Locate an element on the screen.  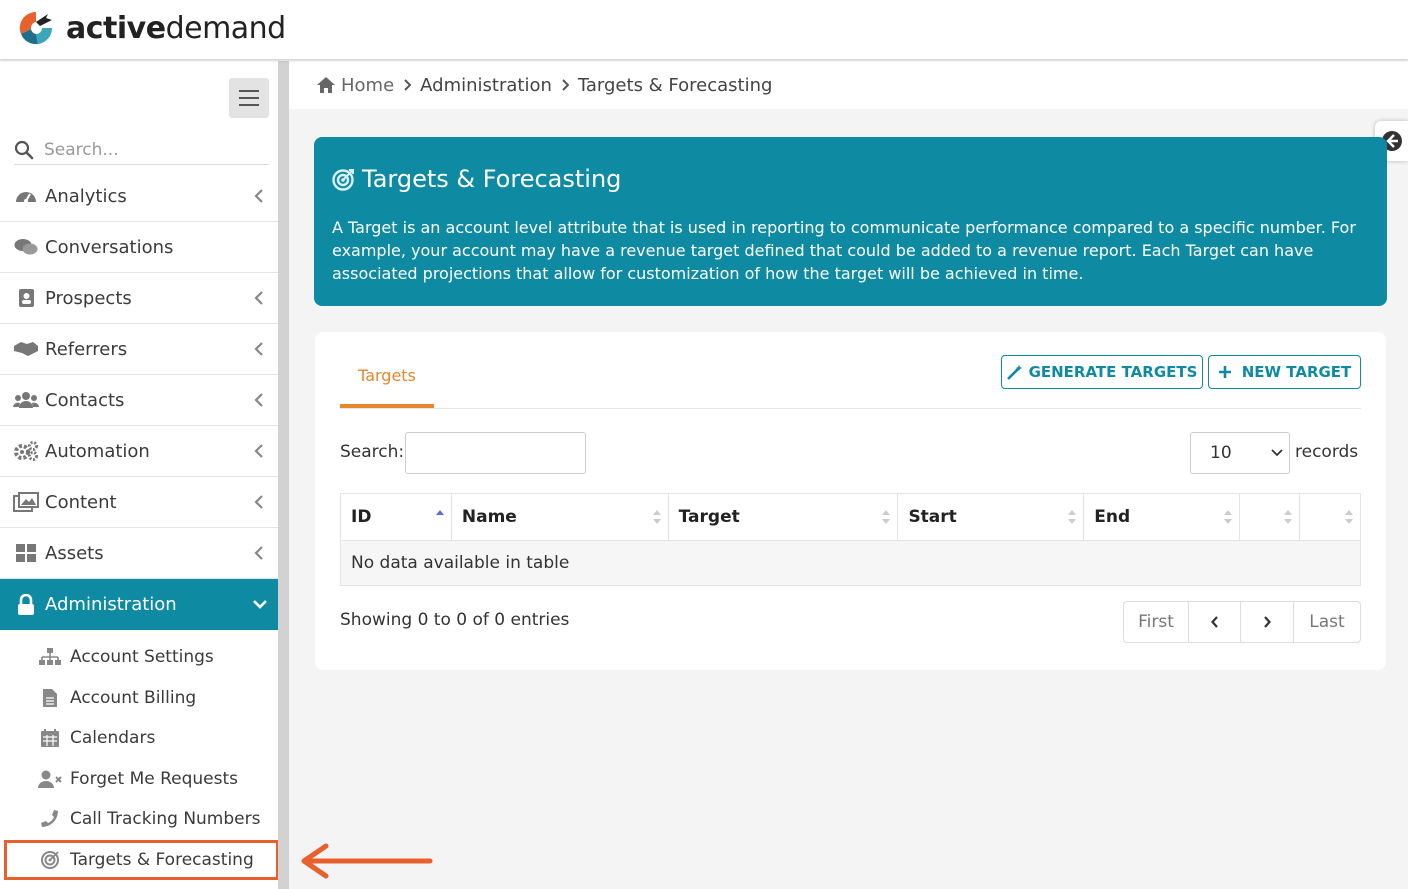
sidebar-item-label: Content is located at coordinates (81, 502).